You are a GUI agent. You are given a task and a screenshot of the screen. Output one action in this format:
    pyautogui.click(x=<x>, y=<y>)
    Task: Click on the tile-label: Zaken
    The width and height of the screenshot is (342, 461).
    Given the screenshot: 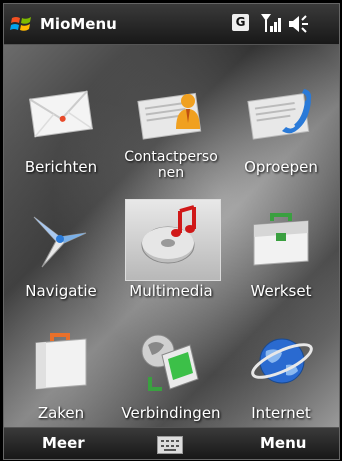 What is the action you would take?
    pyautogui.click(x=61, y=413)
    